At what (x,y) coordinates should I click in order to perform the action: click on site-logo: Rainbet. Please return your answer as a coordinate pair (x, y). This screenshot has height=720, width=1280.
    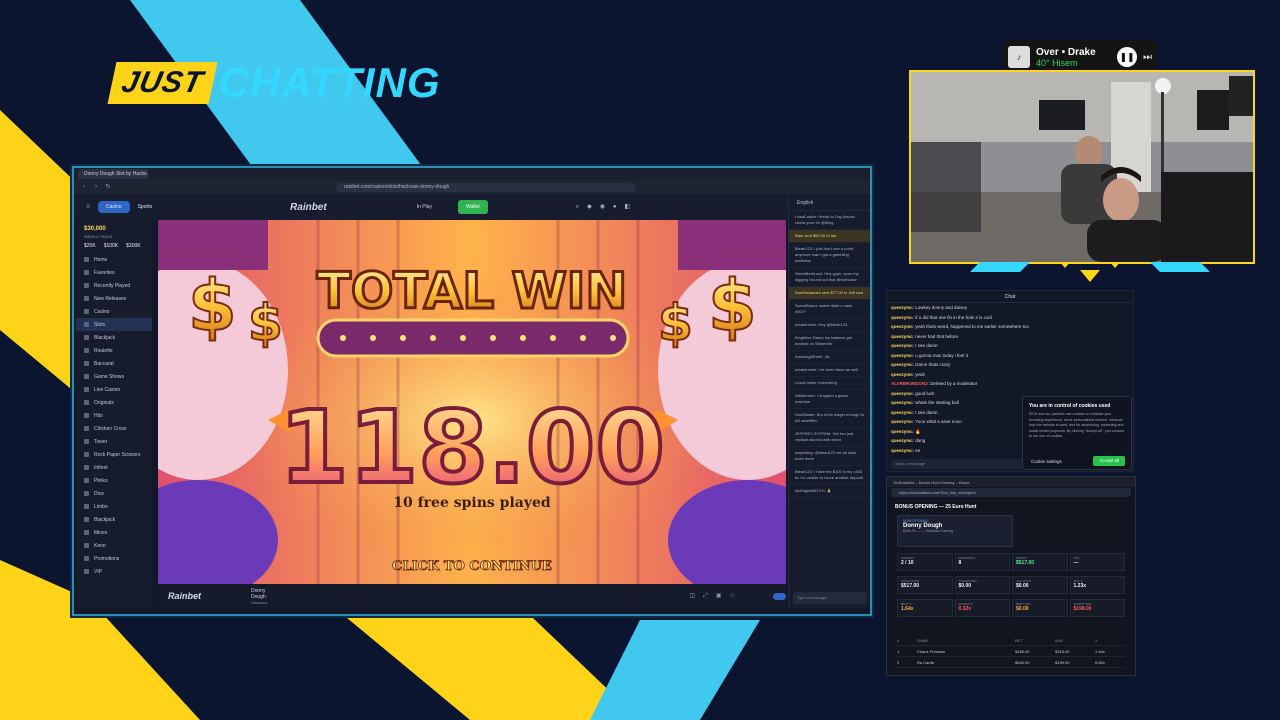
    Looking at the image, I should click on (308, 207).